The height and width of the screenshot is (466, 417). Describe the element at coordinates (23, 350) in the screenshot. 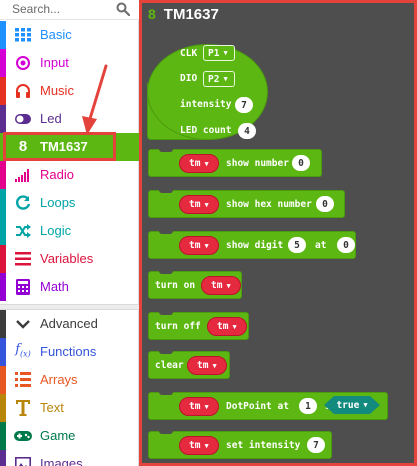

I see `function-icon: f(x)` at that location.